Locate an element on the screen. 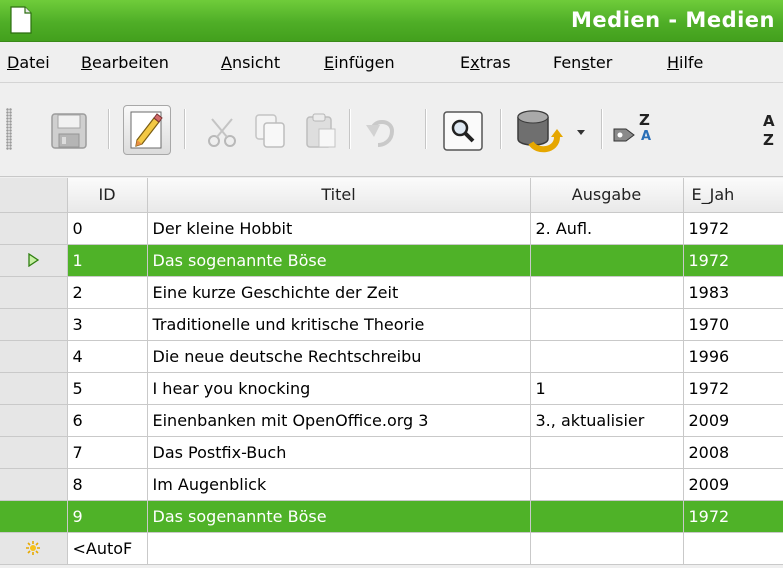 Image resolution: width=783 pixels, height=568 pixels. toolbar-separator is located at coordinates (108, 129).